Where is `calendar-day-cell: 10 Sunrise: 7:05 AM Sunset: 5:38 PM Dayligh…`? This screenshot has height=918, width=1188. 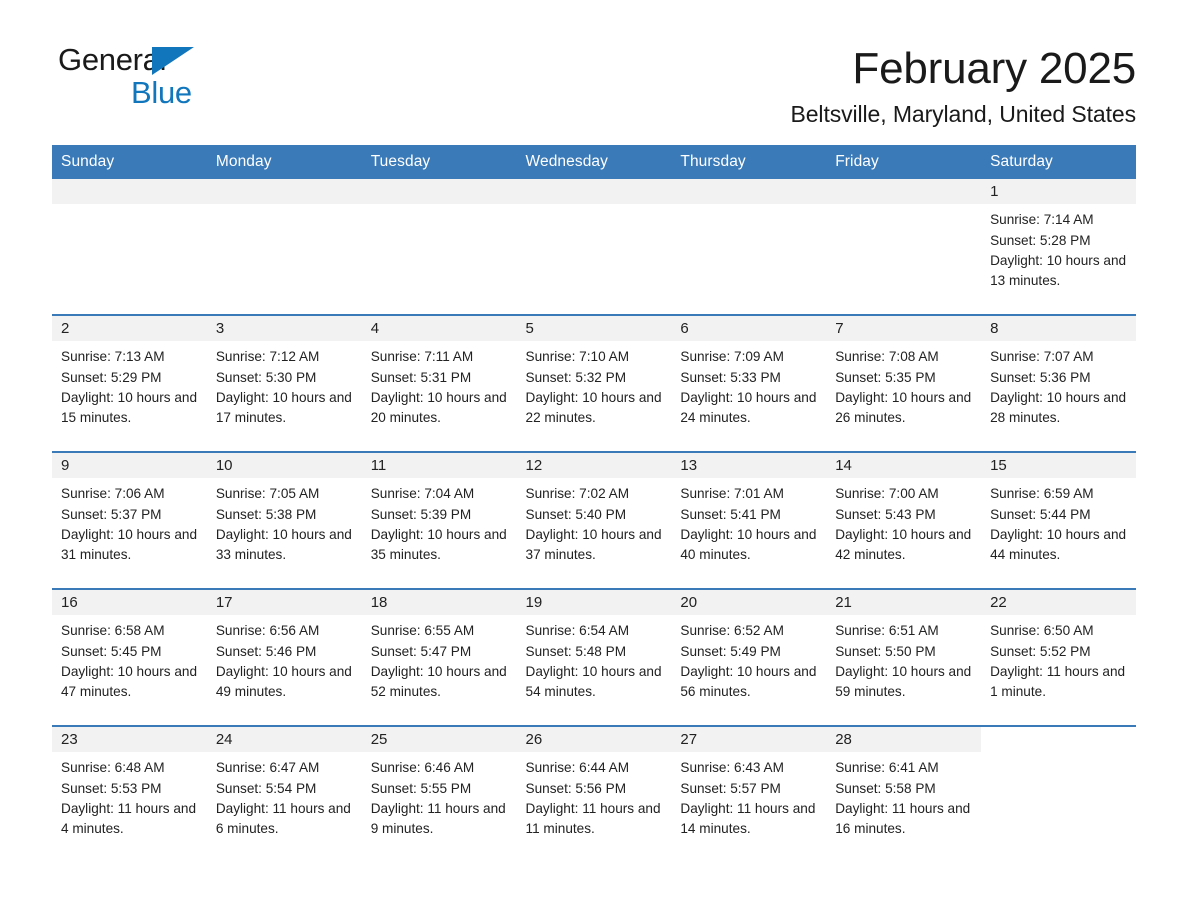 calendar-day-cell: 10 Sunrise: 7:05 AM Sunset: 5:38 PM Dayligh… is located at coordinates (284, 520).